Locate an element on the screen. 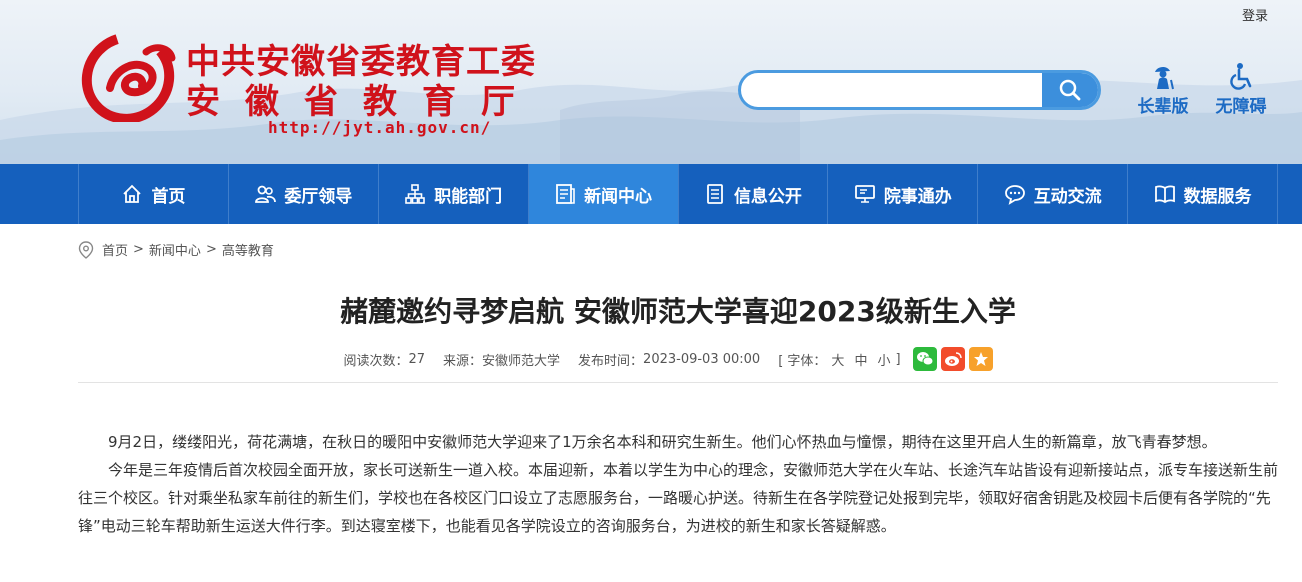  search-button is located at coordinates (1070, 90).